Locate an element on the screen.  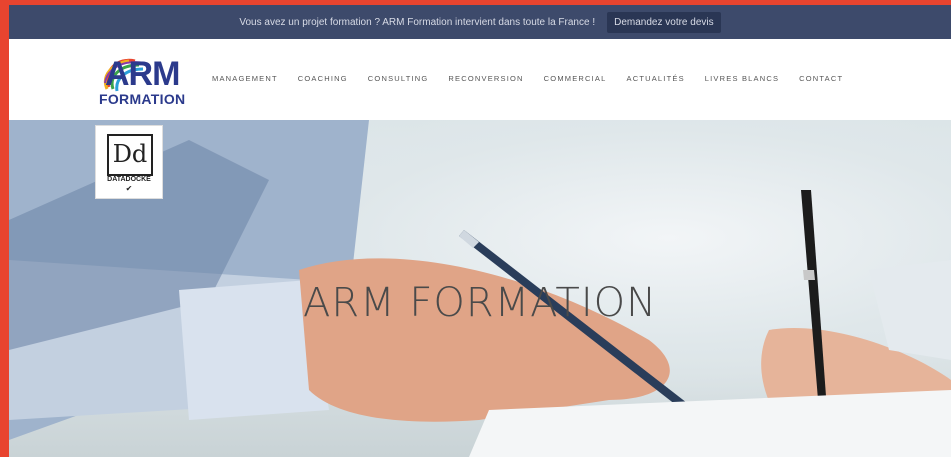
datadocke-badge: Dd DATADOCKÉ ✔ is located at coordinates (129, 162).